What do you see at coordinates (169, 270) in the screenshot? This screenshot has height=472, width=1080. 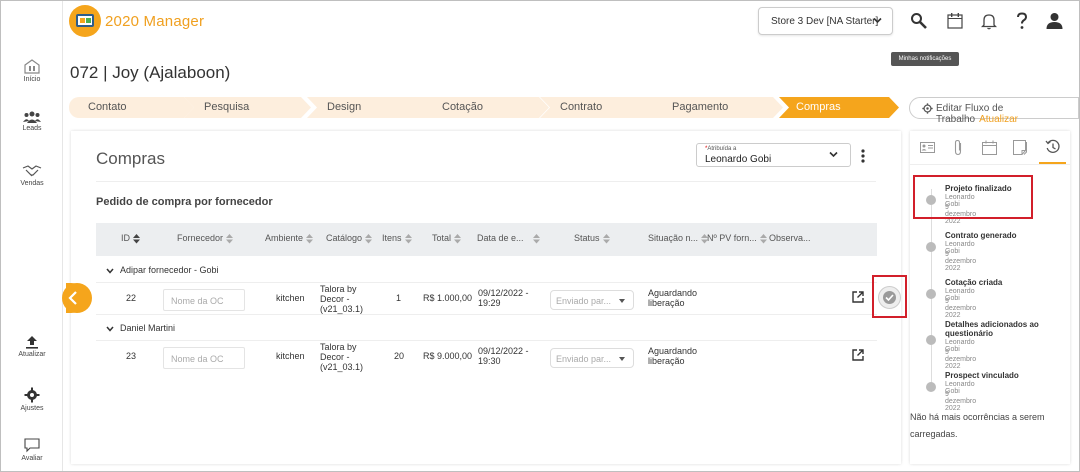 I see `group-name: Adipar fornecedor - Gobi` at bounding box center [169, 270].